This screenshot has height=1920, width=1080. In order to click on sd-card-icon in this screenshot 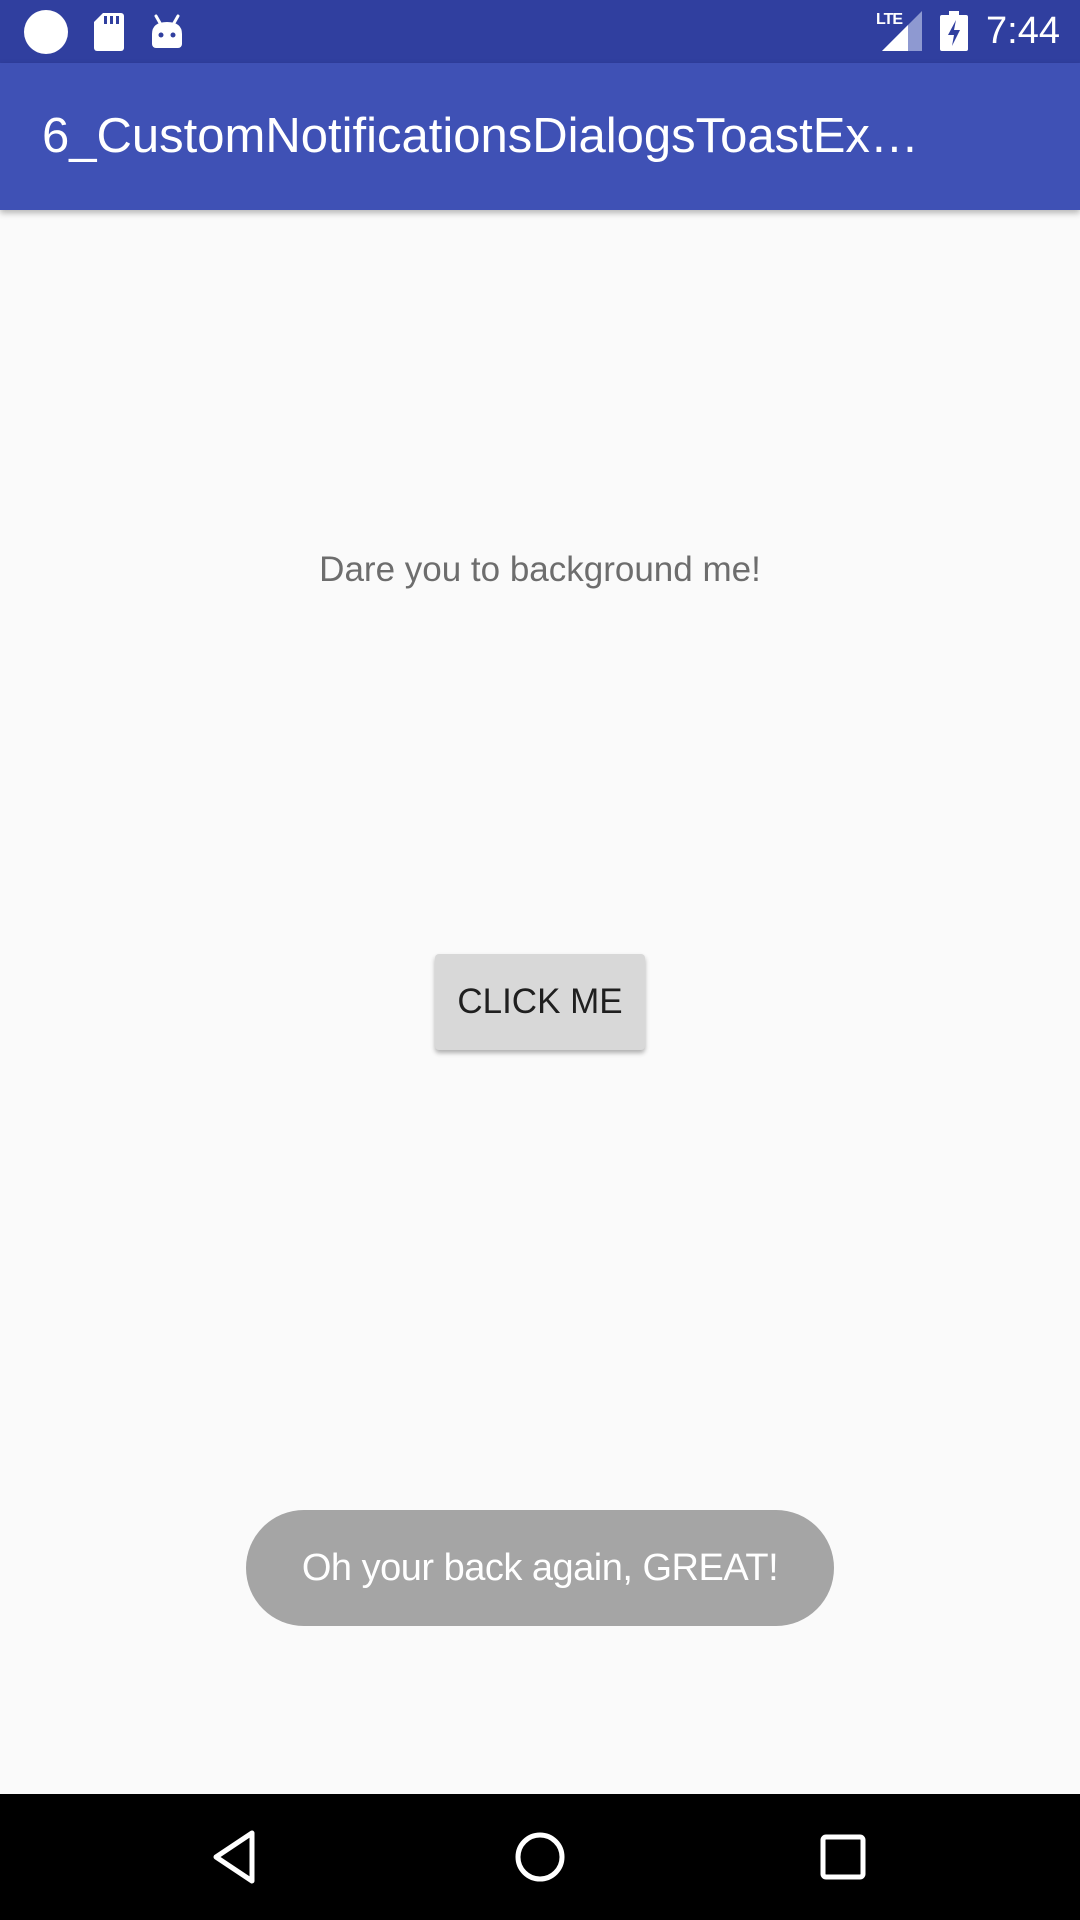, I will do `click(109, 32)`.